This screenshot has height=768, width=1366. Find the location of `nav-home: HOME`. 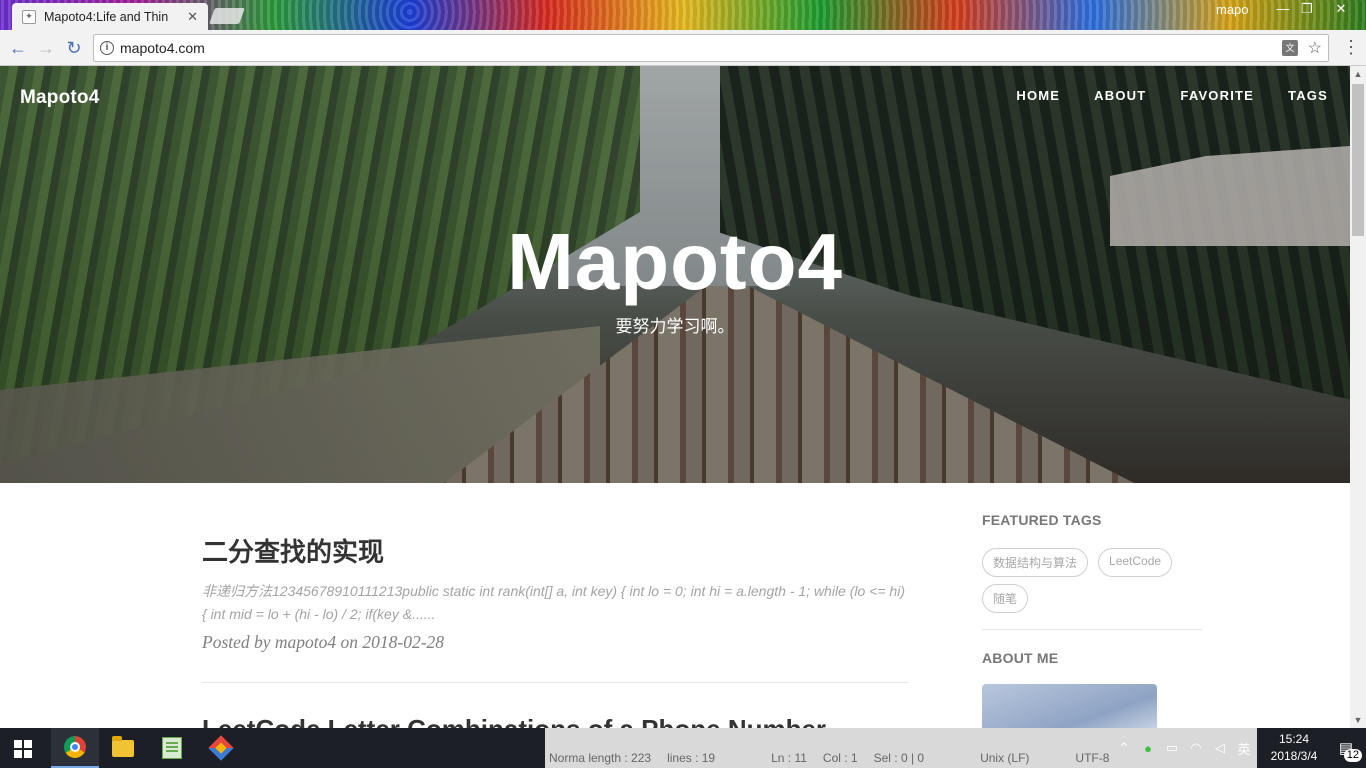

nav-home: HOME is located at coordinates (1038, 95).